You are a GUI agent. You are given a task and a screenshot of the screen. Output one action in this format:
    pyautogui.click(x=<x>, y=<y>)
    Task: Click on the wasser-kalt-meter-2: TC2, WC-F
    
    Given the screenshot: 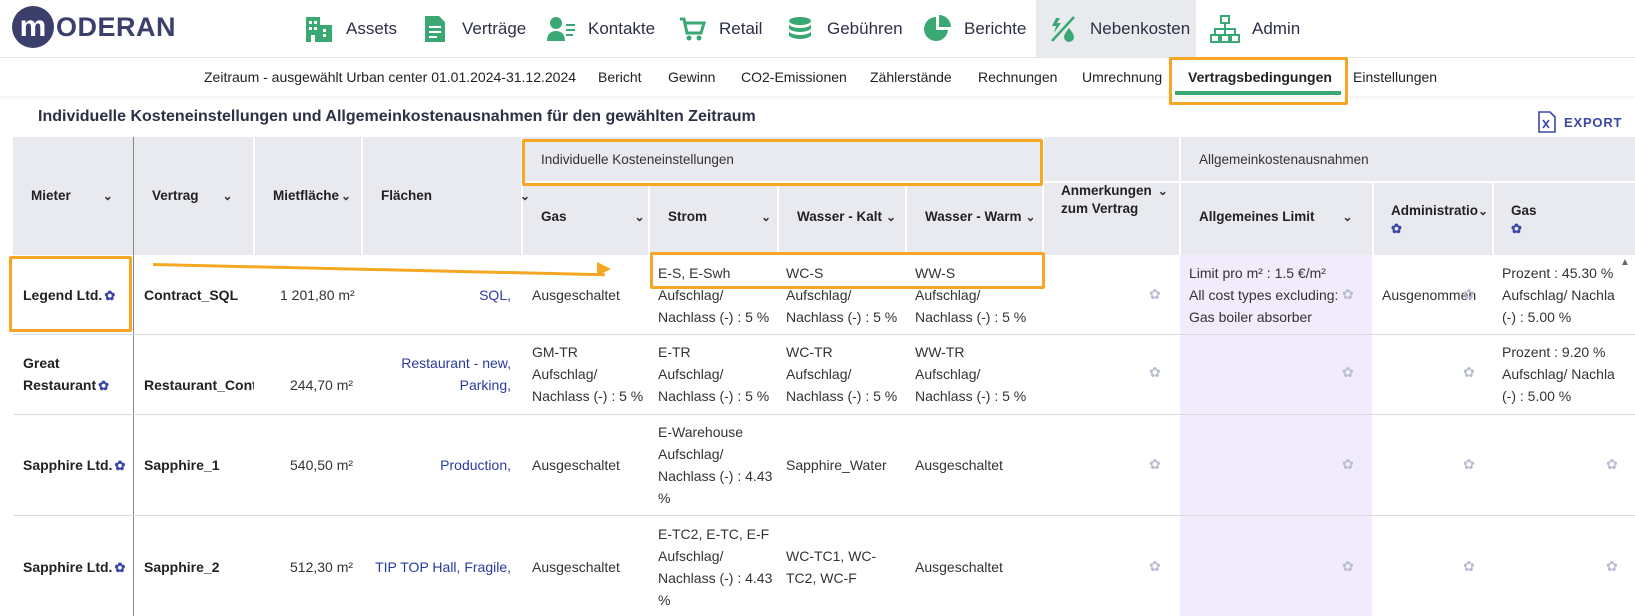 What is the action you would take?
    pyautogui.click(x=821, y=578)
    